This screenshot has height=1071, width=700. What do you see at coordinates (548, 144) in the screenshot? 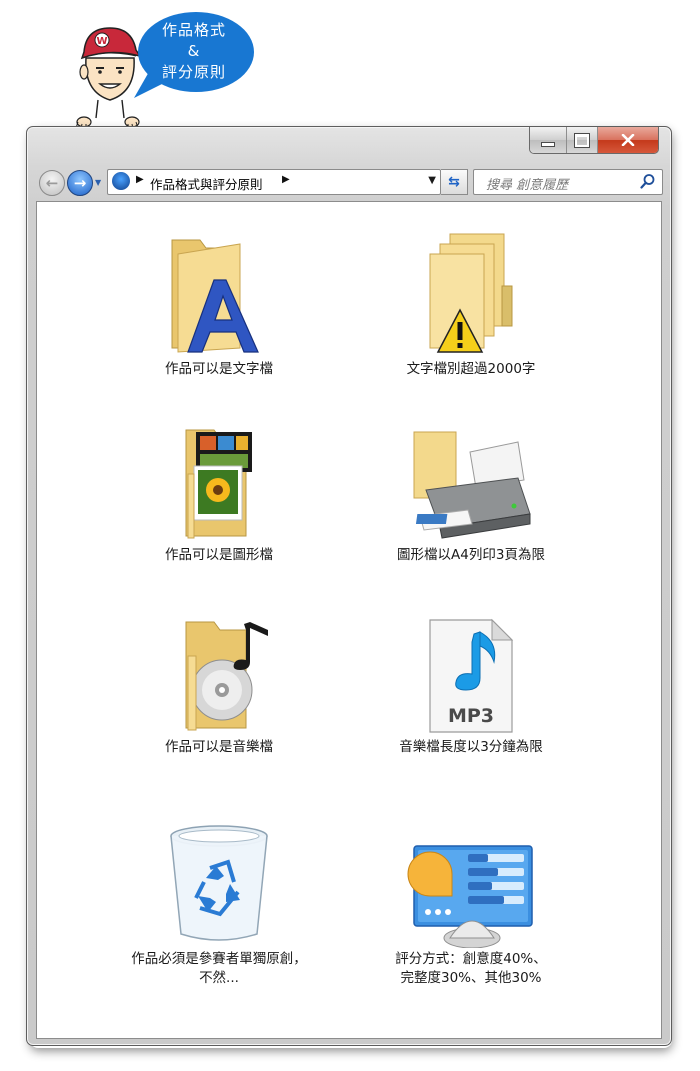
I see `minimize-icon` at bounding box center [548, 144].